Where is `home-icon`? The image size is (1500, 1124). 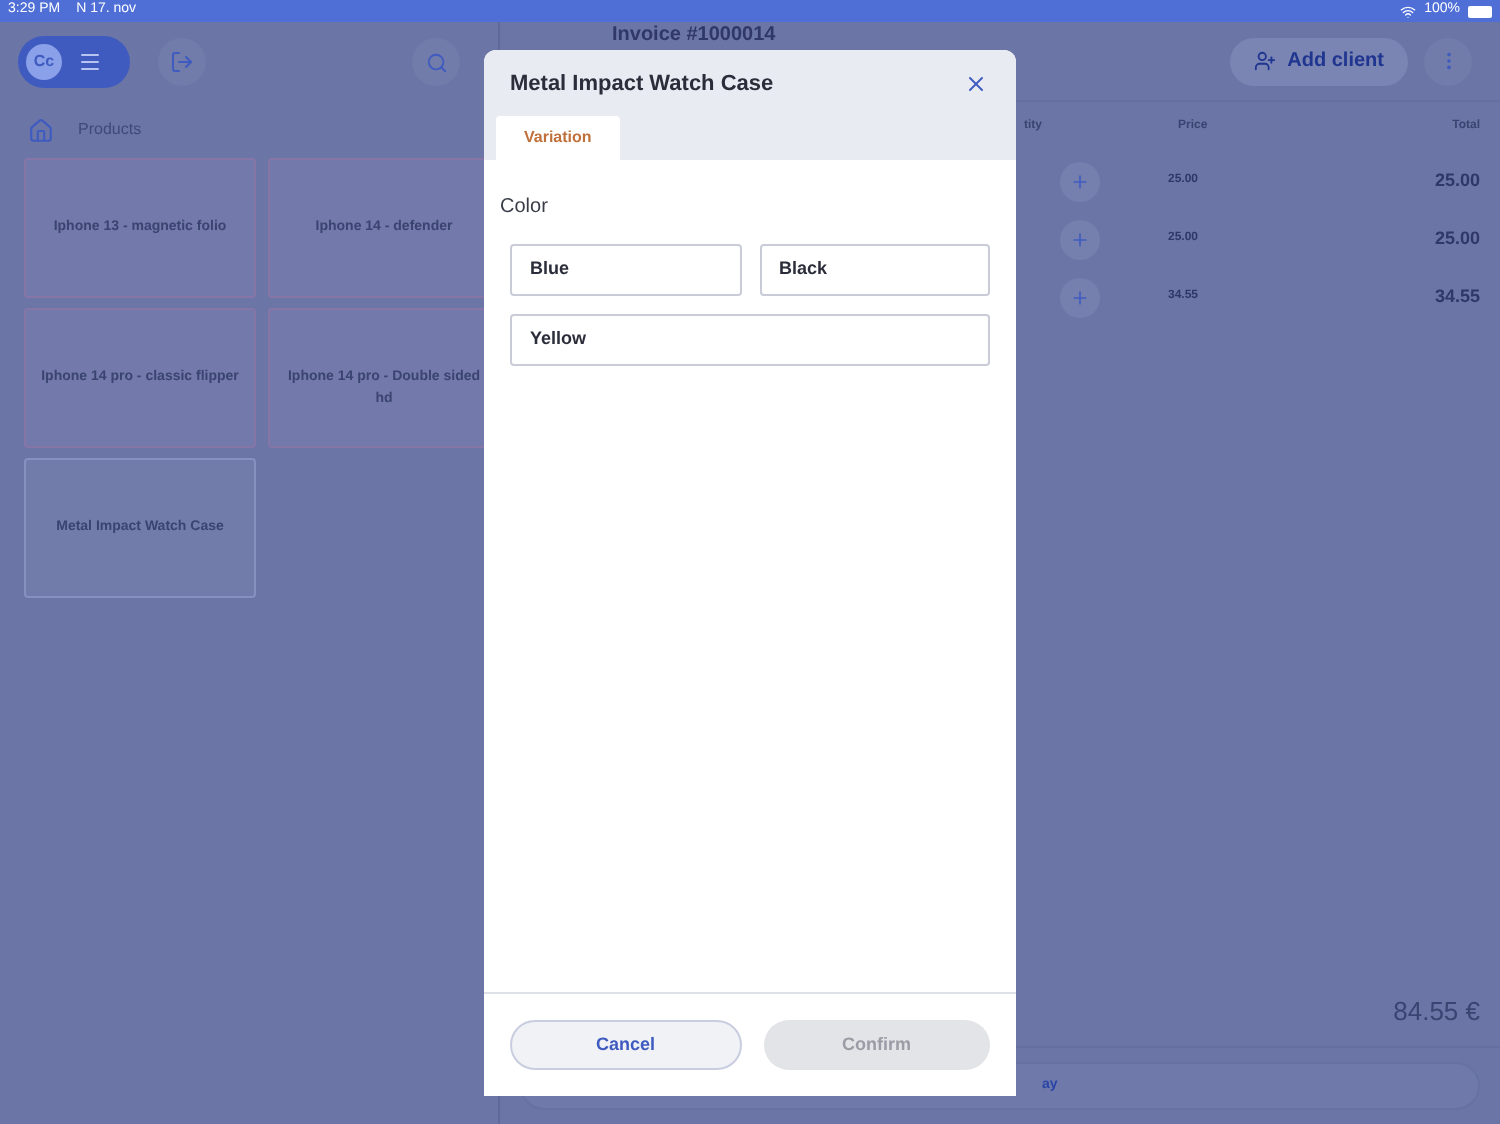
home-icon is located at coordinates (41, 130).